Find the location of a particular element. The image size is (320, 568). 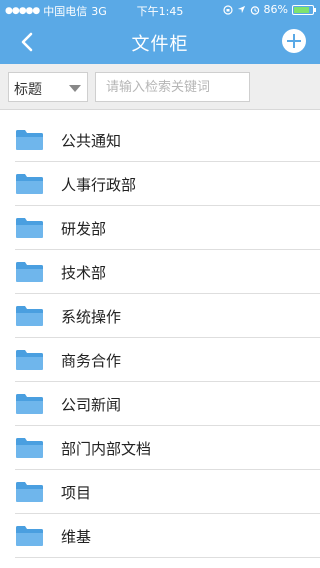

folder-list-item: 部门内部文档 is located at coordinates (160, 448).